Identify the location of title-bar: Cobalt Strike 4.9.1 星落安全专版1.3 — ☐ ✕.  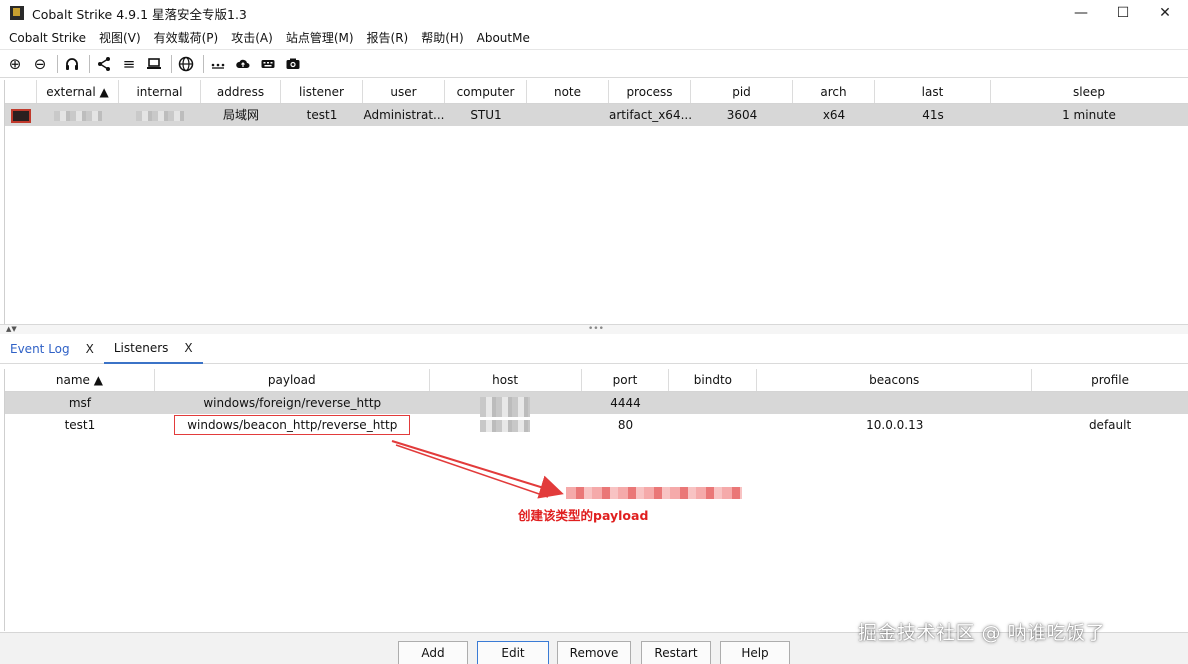
(594, 13).